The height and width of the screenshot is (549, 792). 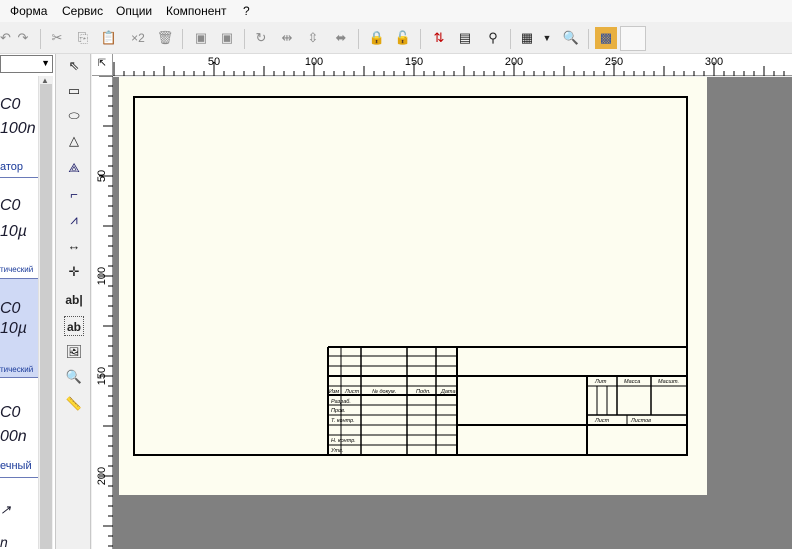 I want to click on label-listov: Листов, so click(x=640, y=421).